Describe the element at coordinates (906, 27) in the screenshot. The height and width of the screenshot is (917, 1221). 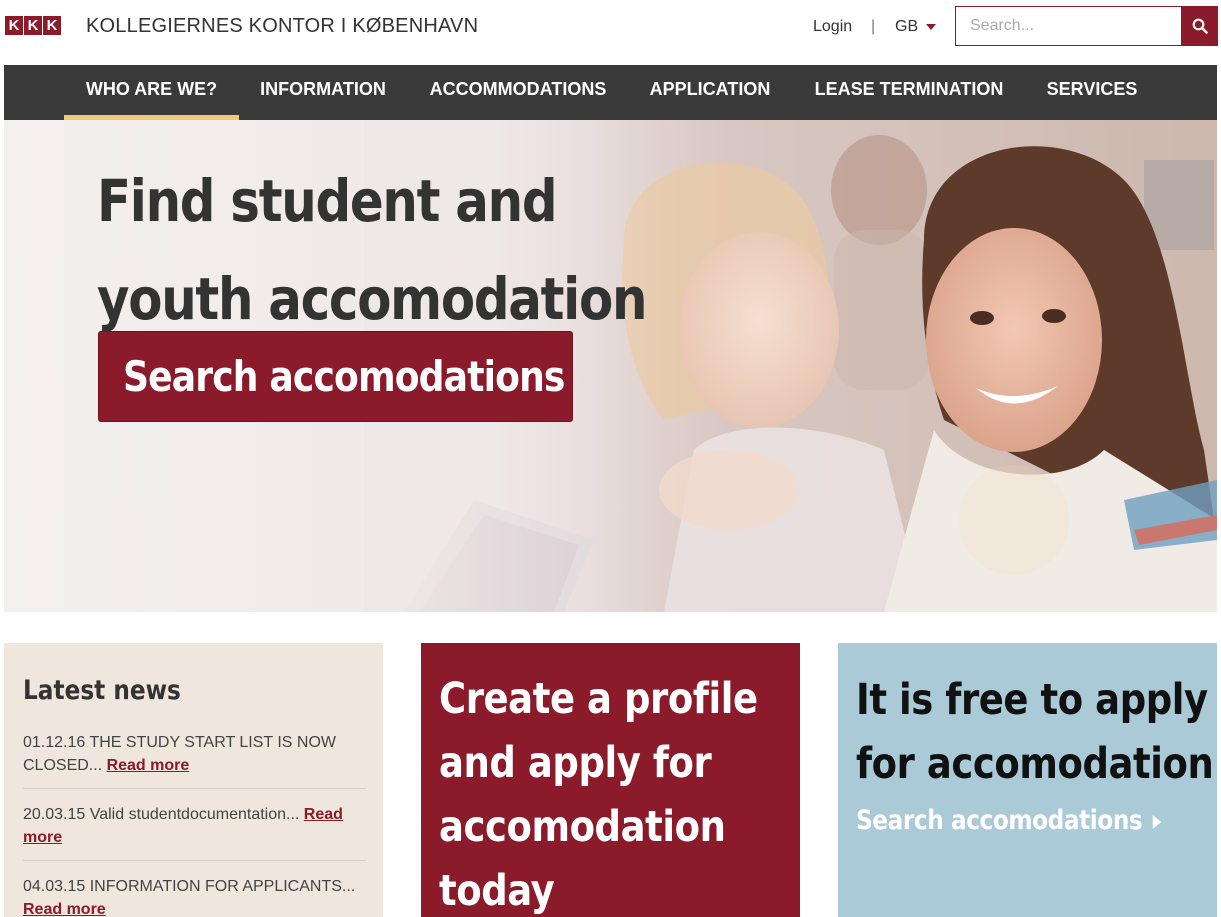
I see `language-selector: GB` at that location.